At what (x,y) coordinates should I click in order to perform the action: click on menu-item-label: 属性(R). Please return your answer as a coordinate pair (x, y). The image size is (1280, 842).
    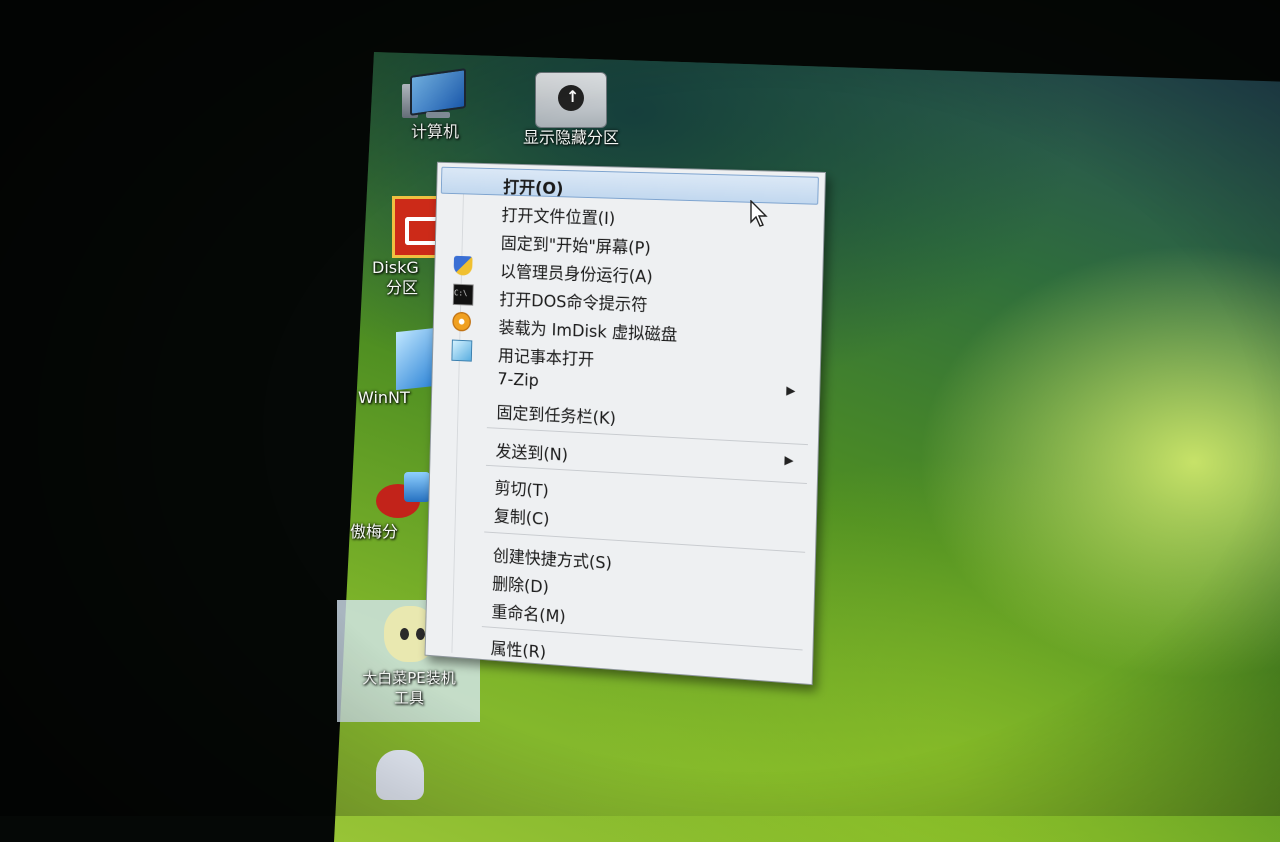
    Looking at the image, I should click on (518, 651).